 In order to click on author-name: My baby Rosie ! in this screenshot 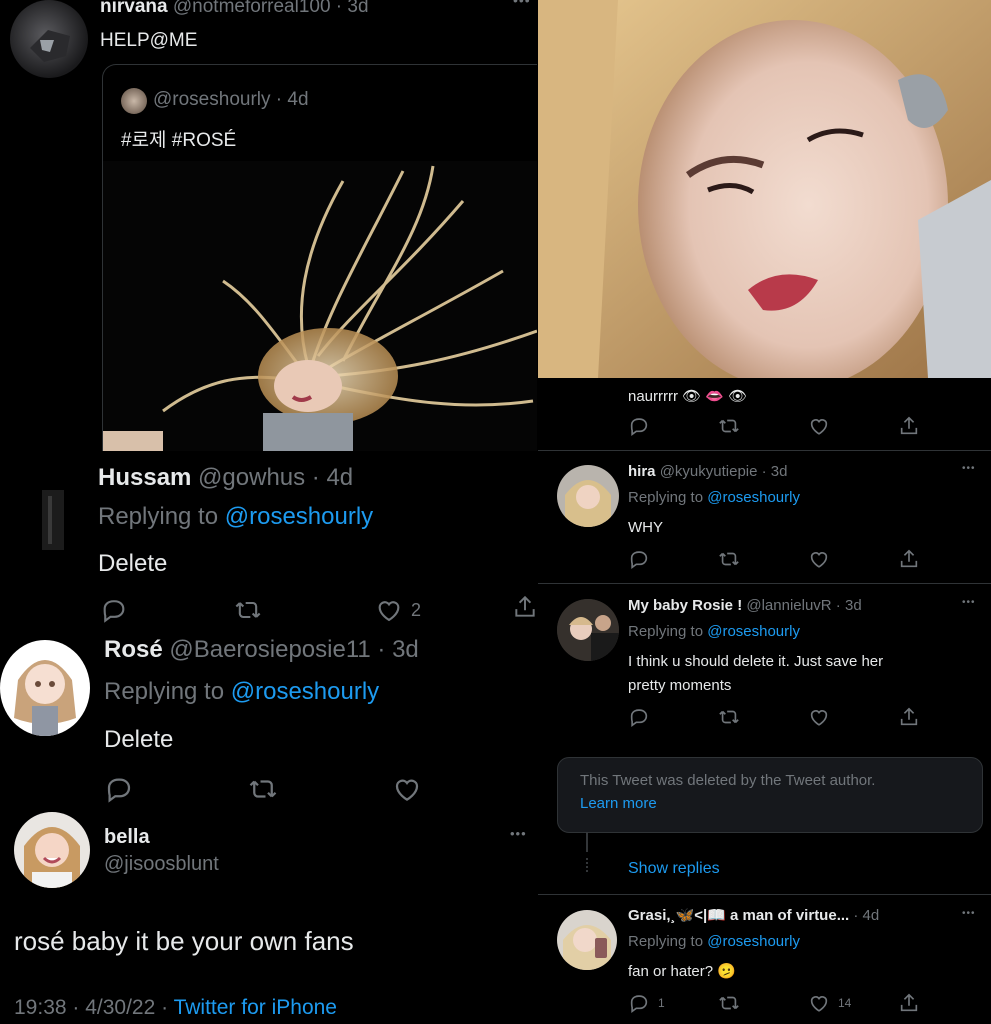, I will do `click(685, 605)`.